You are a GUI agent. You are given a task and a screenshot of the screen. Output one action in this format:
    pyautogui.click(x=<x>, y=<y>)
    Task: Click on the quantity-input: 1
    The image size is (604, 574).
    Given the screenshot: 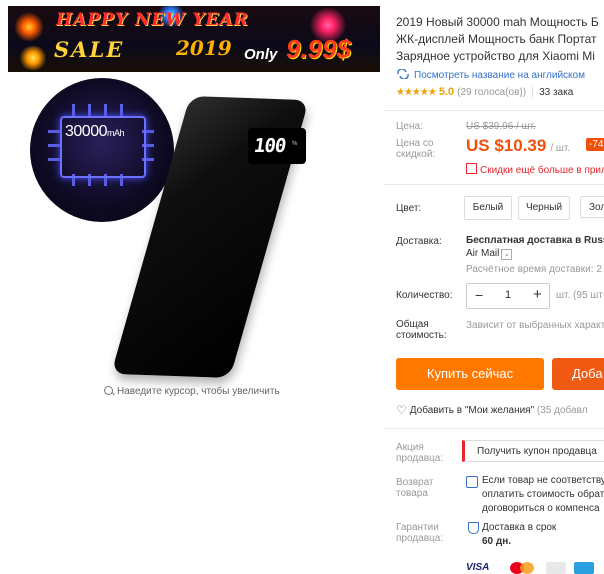 What is the action you would take?
    pyautogui.click(x=508, y=295)
    